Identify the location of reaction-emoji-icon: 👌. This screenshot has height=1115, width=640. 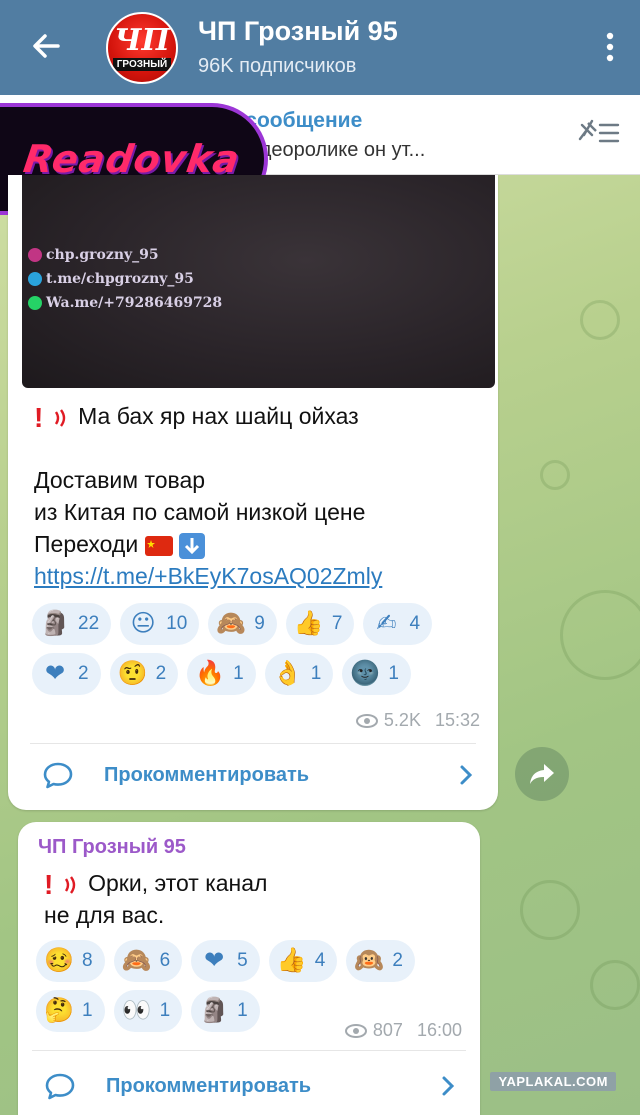
(287, 673).